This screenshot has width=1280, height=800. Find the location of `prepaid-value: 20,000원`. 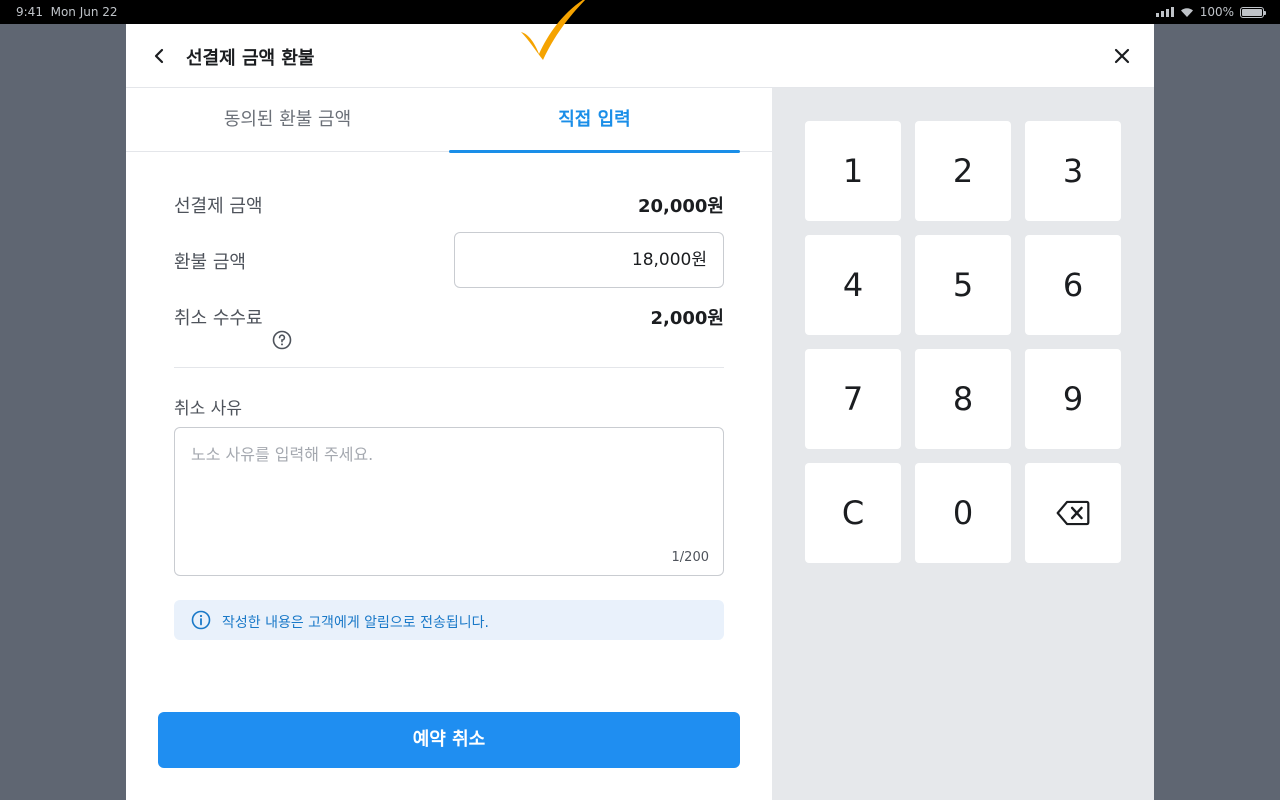

prepaid-value: 20,000원 is located at coordinates (680, 206).